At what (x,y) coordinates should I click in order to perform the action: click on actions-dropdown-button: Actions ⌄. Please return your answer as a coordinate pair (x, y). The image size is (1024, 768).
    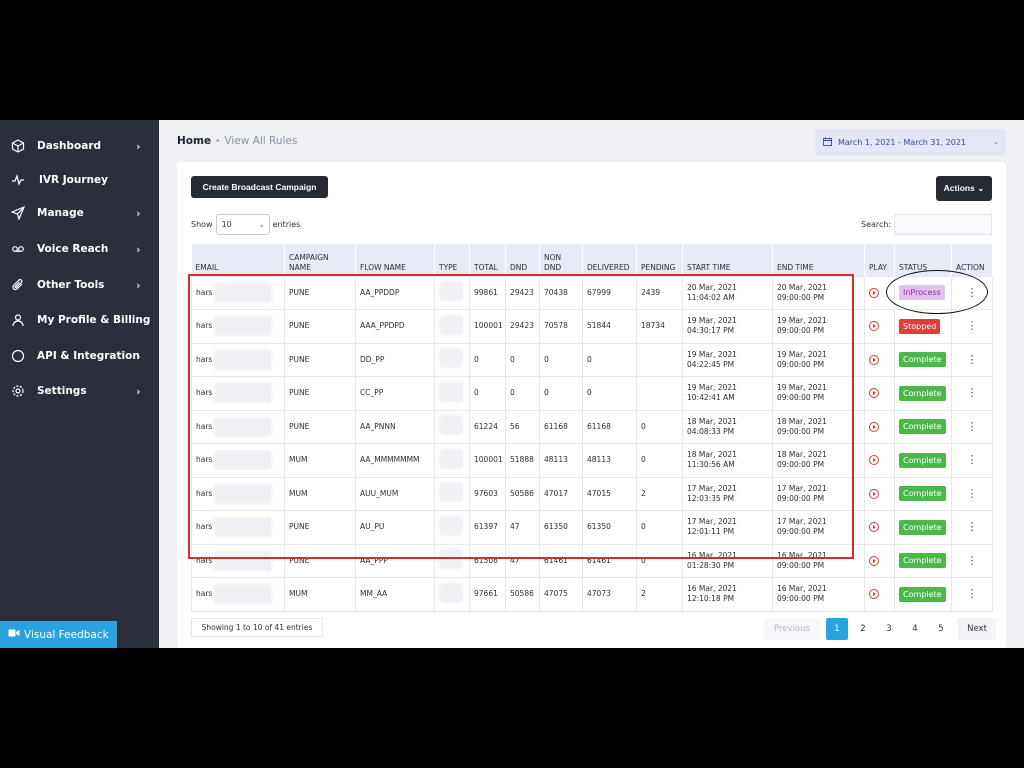
    Looking at the image, I should click on (964, 188).